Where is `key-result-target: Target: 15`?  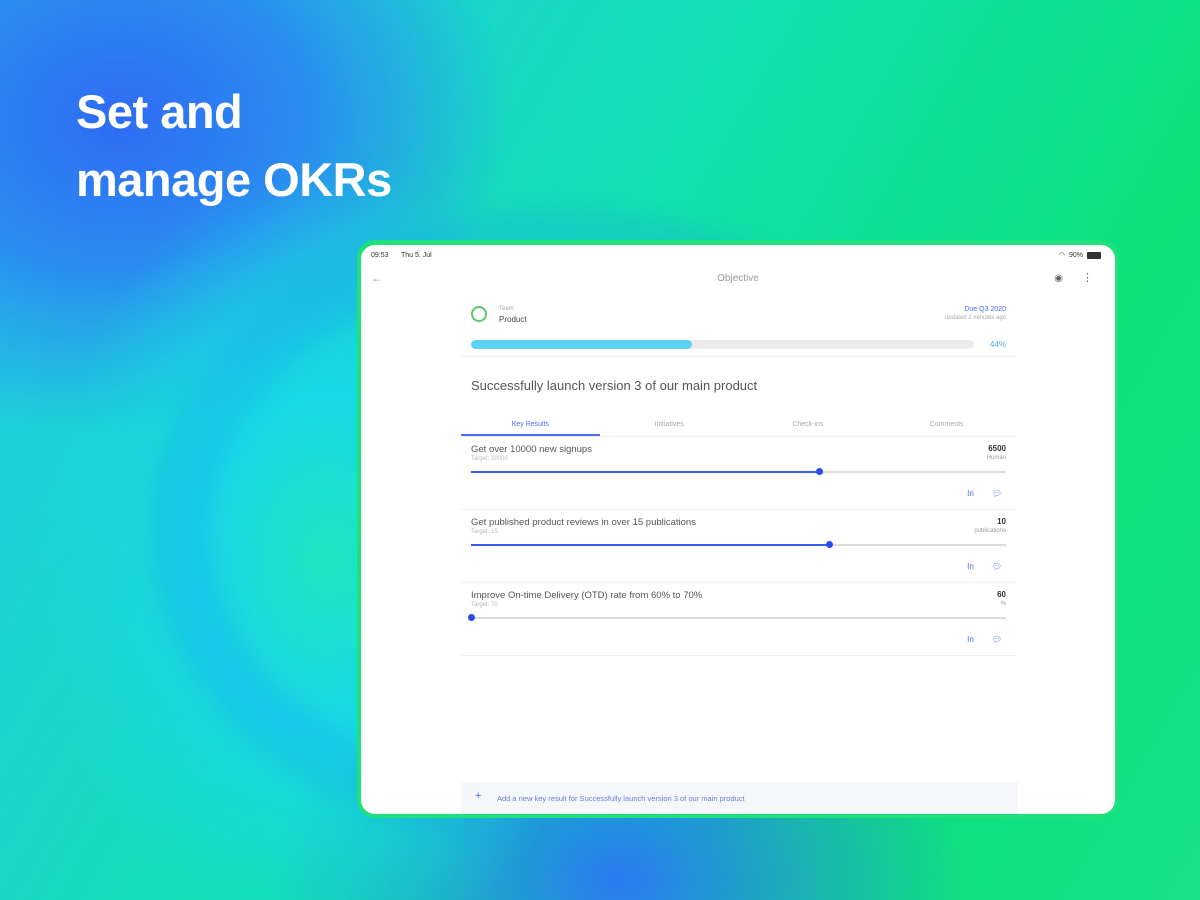
key-result-target: Target: 15 is located at coordinates (484, 532).